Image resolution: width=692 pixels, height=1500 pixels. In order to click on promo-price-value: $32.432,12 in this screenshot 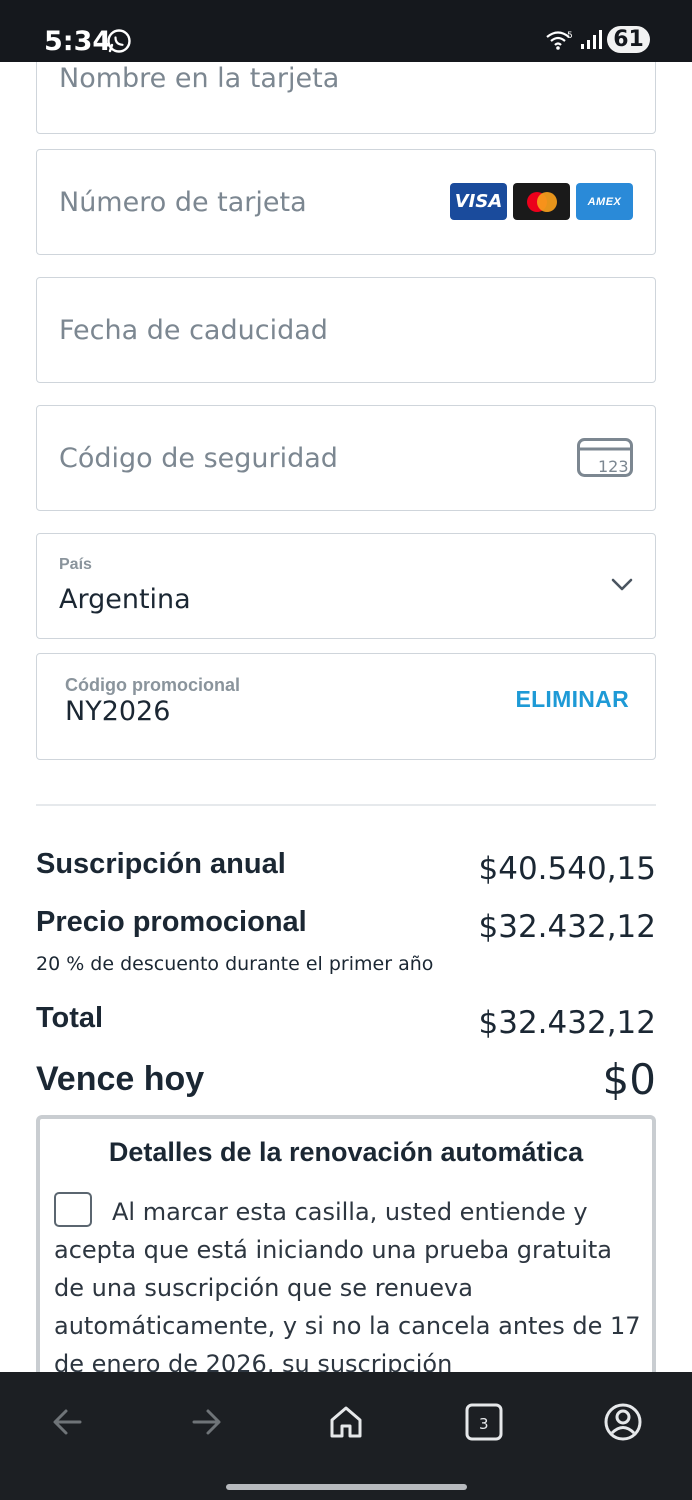, I will do `click(567, 927)`.